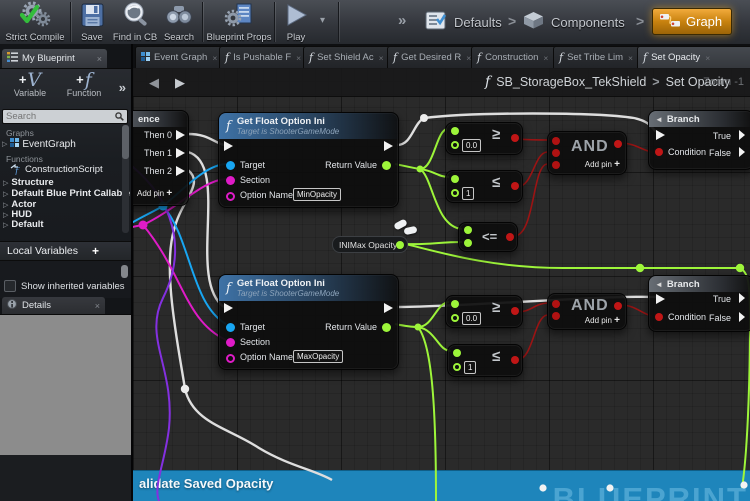 The height and width of the screenshot is (501, 750). I want to click on option-name-value: MinOpacity, so click(317, 194).